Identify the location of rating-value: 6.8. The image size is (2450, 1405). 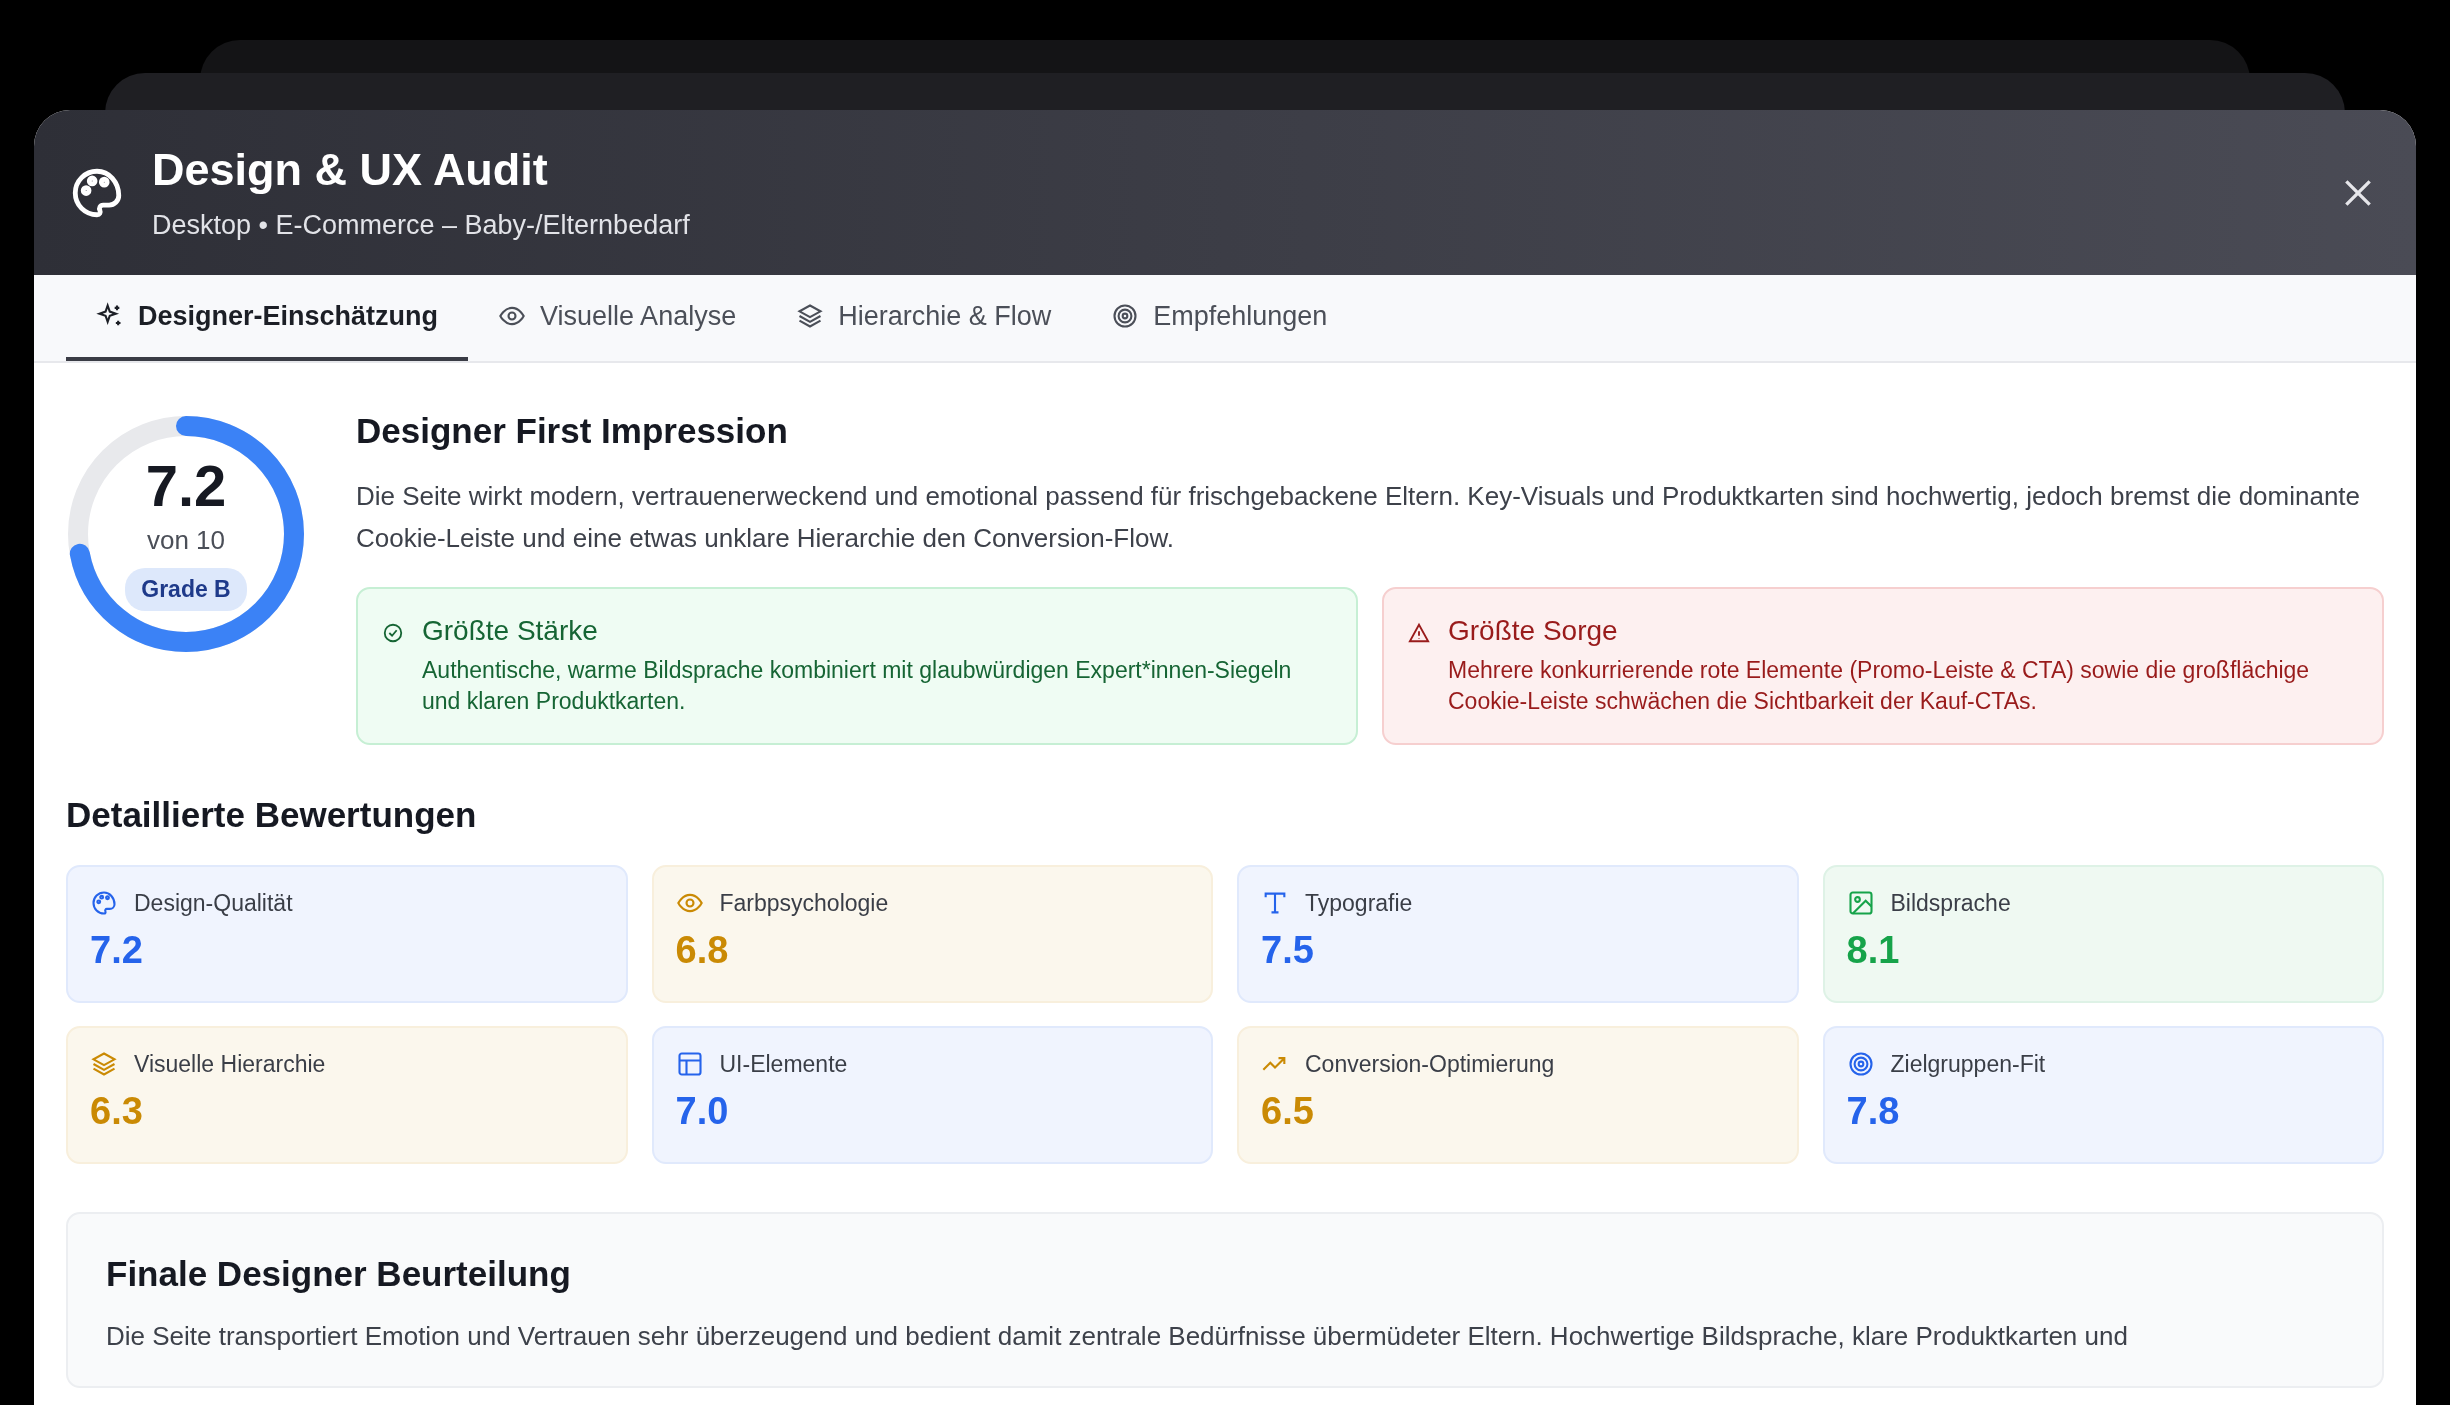
(702, 950).